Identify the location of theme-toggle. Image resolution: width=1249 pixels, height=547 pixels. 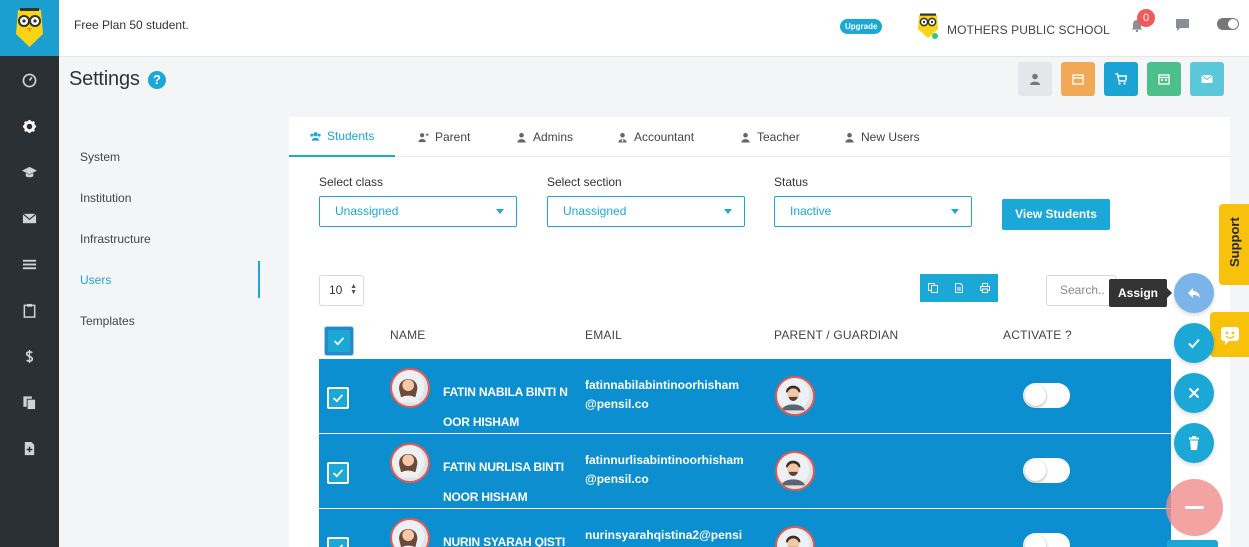
(1228, 24).